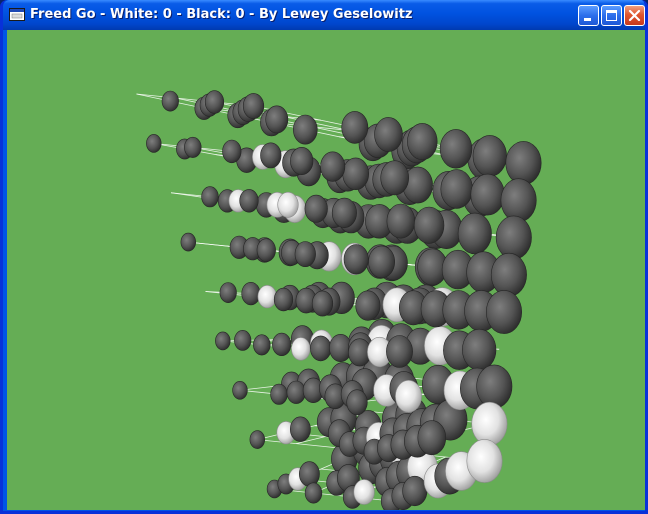 The width and height of the screenshot is (648, 514). I want to click on close-icon, so click(634, 15).